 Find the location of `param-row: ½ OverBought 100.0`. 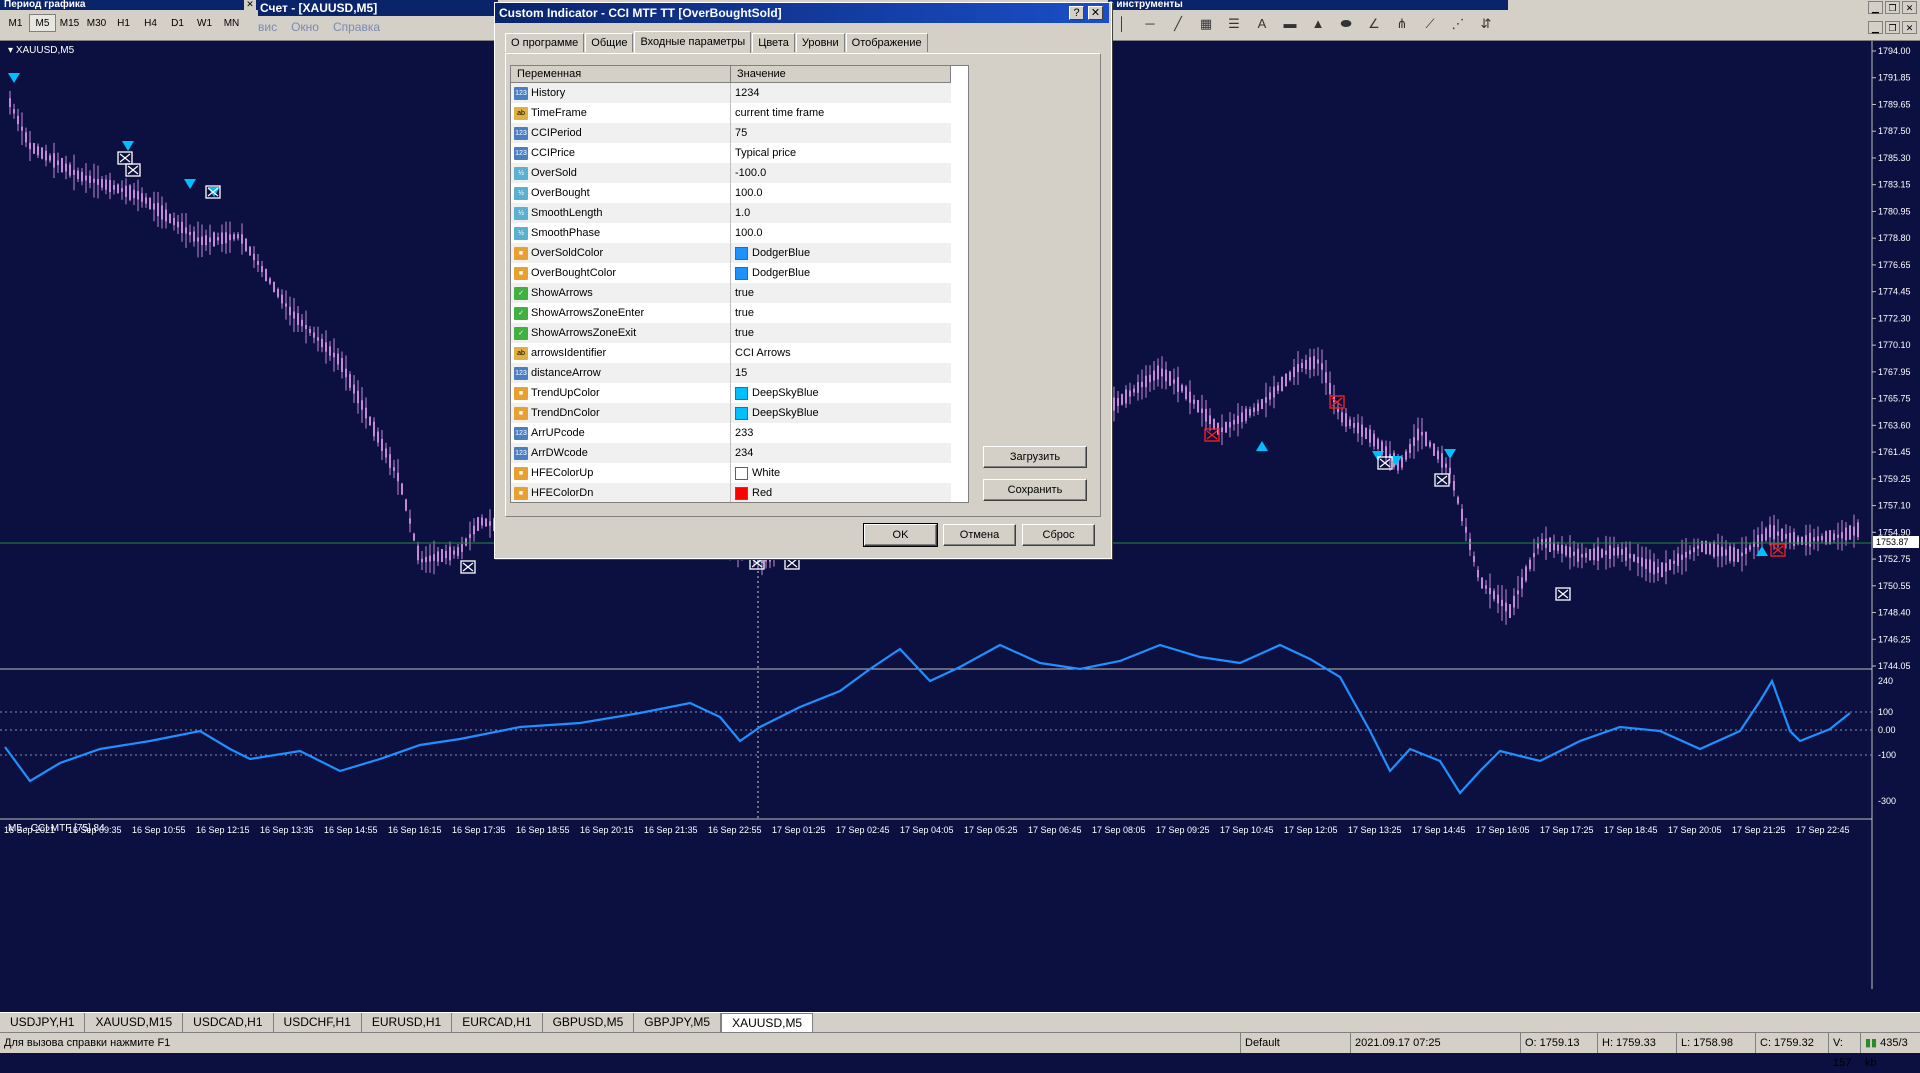

param-row: ½ OverBought 100.0 is located at coordinates (731, 193).